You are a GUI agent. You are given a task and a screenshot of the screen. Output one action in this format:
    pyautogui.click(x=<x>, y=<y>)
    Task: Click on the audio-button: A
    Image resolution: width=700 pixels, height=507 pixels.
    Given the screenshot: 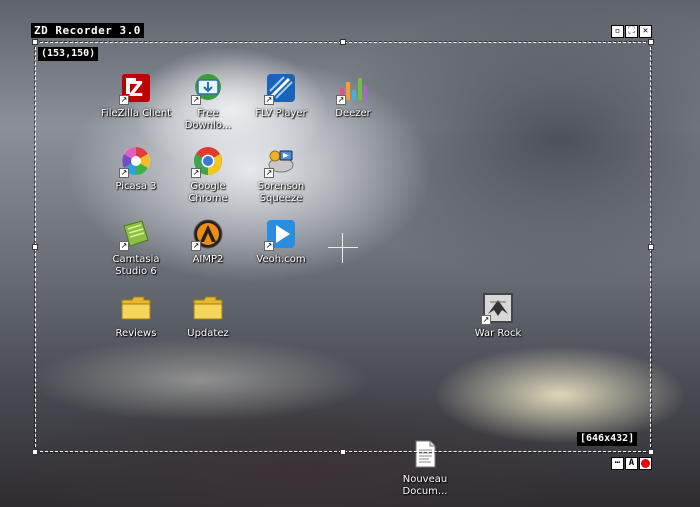 What is the action you would take?
    pyautogui.click(x=631, y=463)
    